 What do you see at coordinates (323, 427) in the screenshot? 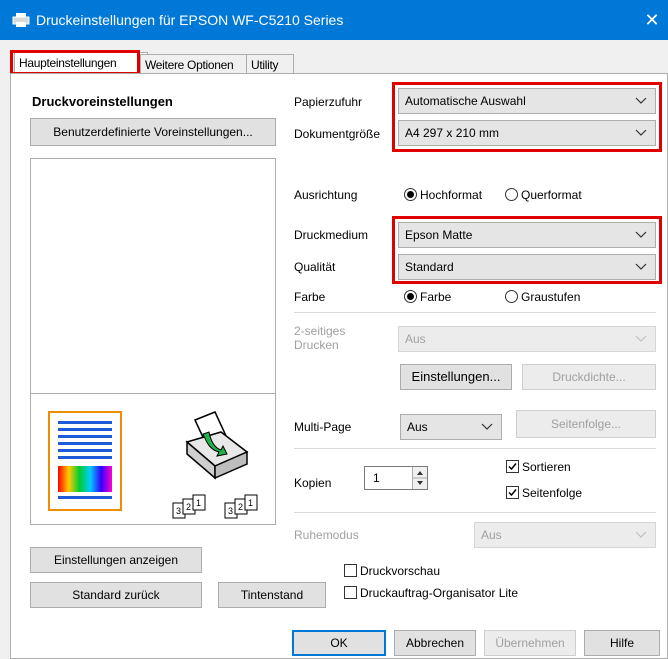
I see `multipage-label: Multi-Page` at bounding box center [323, 427].